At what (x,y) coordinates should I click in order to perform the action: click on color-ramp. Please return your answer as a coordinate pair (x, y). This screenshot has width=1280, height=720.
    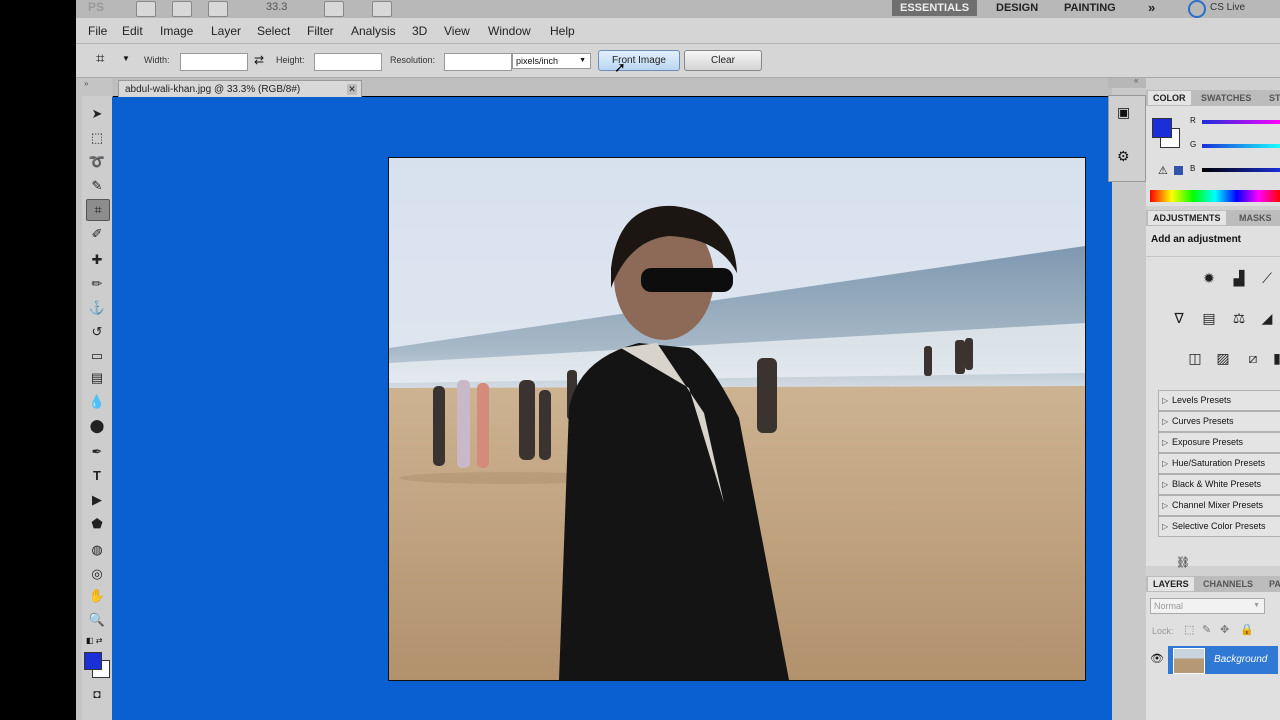
    Looking at the image, I should click on (1215, 196).